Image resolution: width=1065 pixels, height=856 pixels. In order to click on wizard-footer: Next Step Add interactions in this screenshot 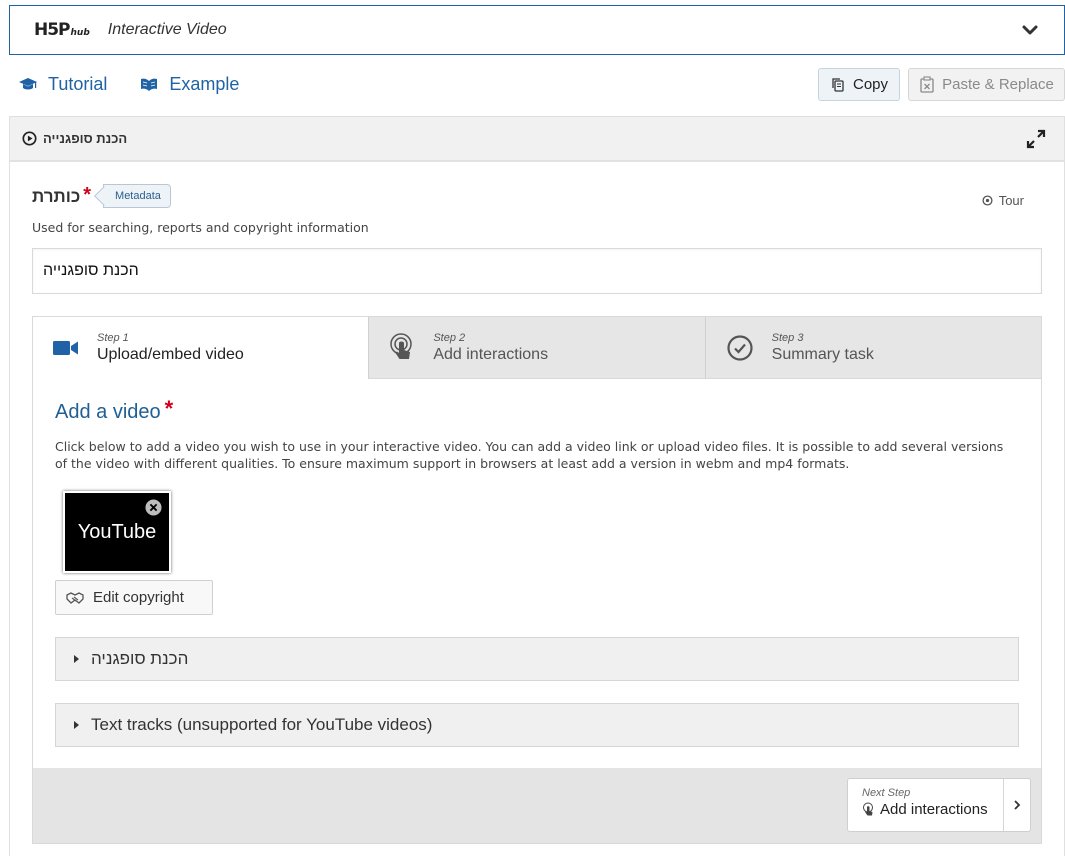, I will do `click(537, 805)`.